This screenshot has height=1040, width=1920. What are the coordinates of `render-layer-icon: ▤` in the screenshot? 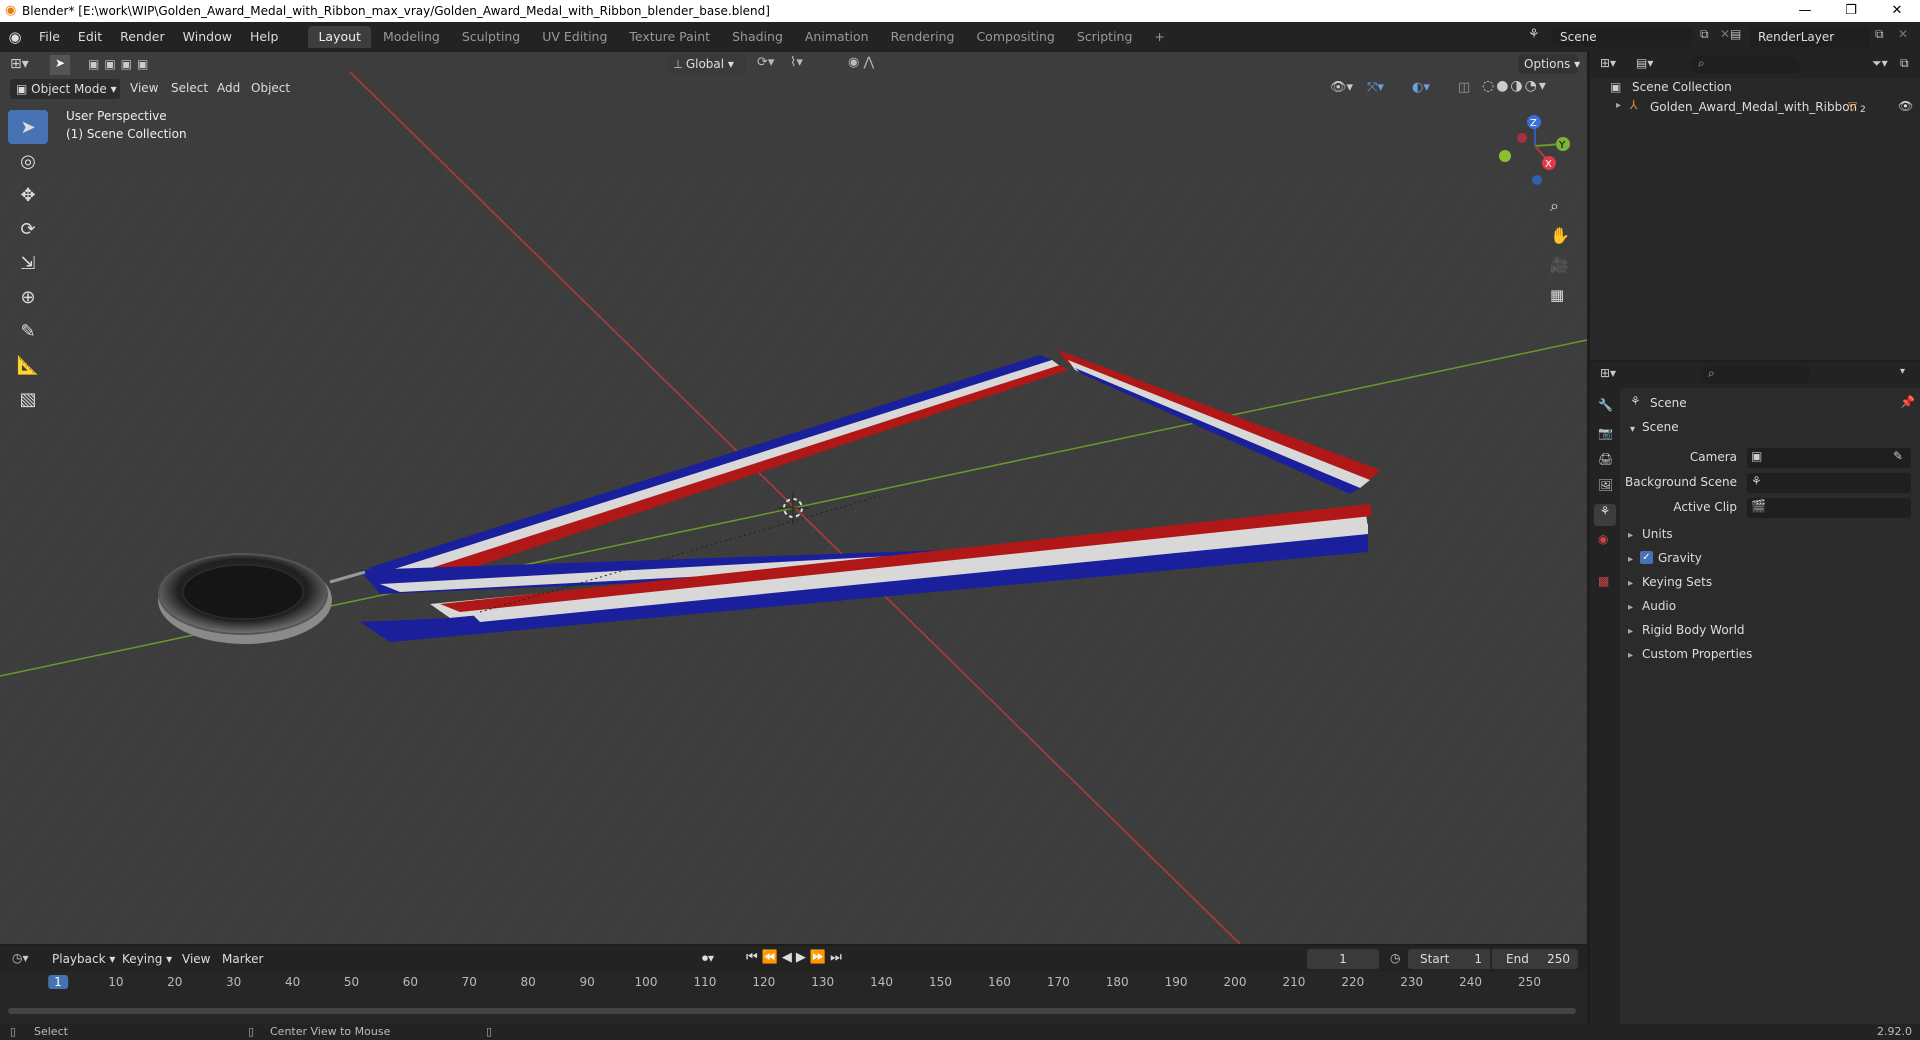 It's located at (1735, 34).